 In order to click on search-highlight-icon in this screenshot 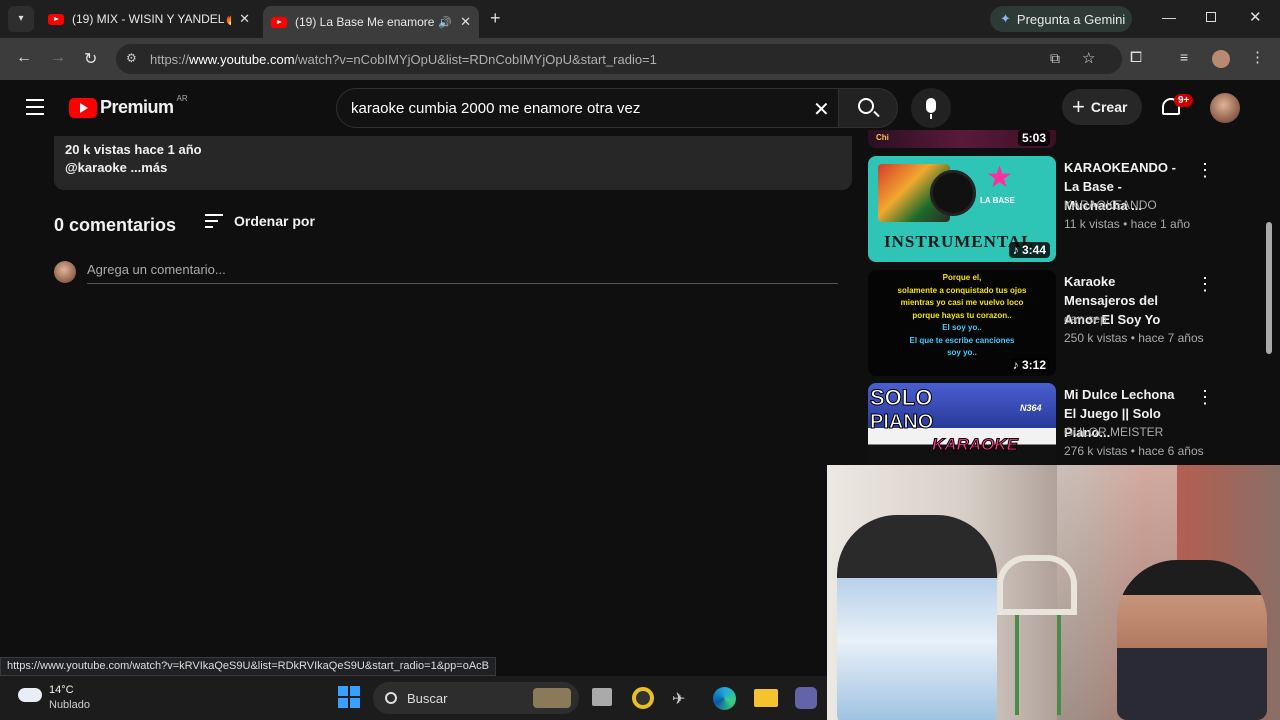, I will do `click(552, 698)`.